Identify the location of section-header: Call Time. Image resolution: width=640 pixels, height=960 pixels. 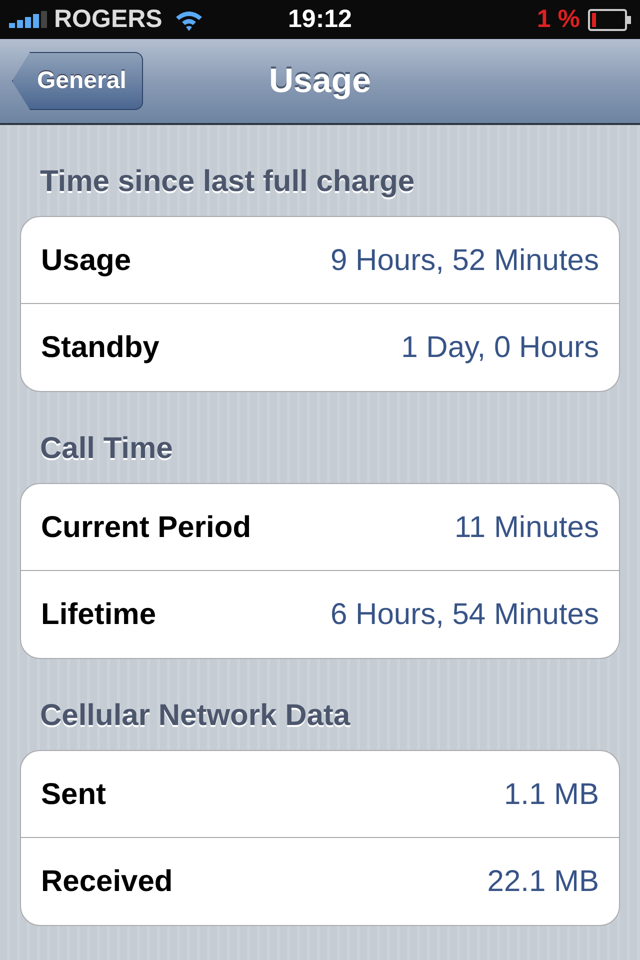
(106, 449).